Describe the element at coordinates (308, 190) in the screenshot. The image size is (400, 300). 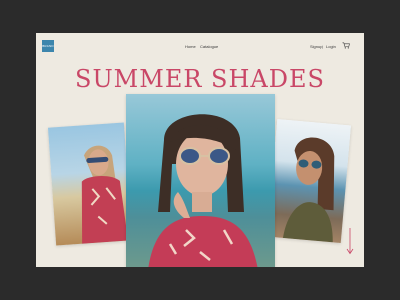
I see `model-photo-right-illustration` at that location.